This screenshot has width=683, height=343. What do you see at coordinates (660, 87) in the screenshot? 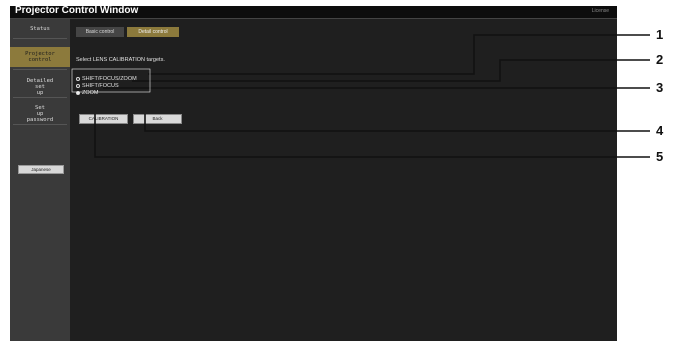
I see `callout-number-3: 3` at bounding box center [660, 87].